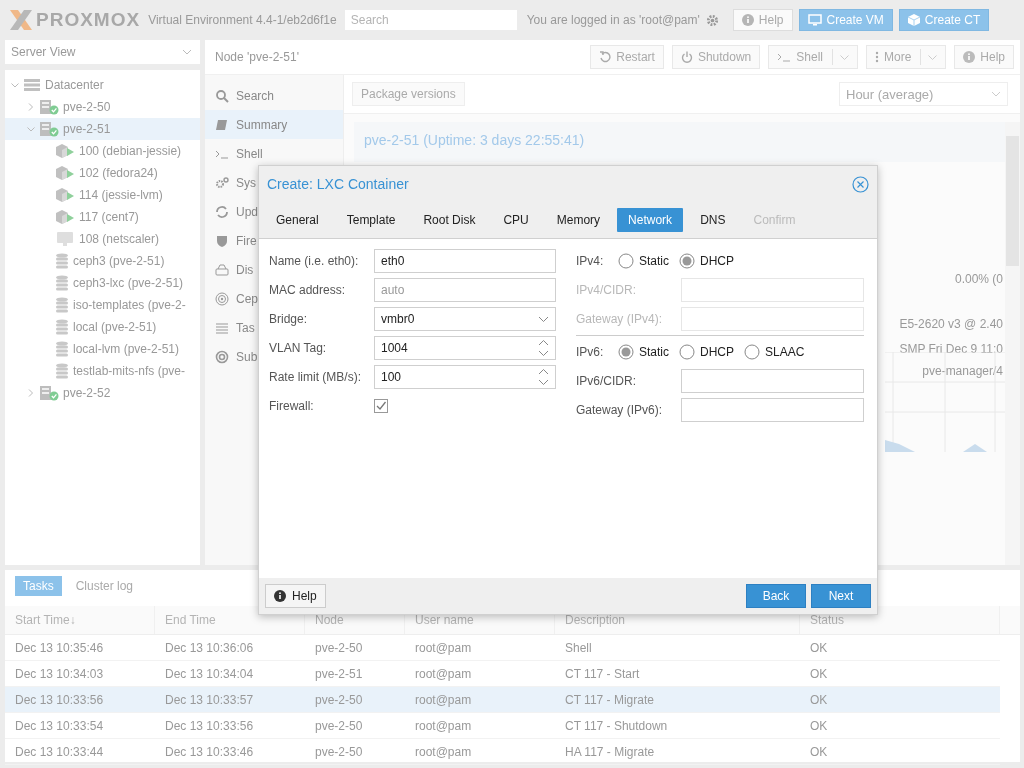  What do you see at coordinates (602, 673) in the screenshot?
I see `table-cell-text: CT 117 - Start` at bounding box center [602, 673].